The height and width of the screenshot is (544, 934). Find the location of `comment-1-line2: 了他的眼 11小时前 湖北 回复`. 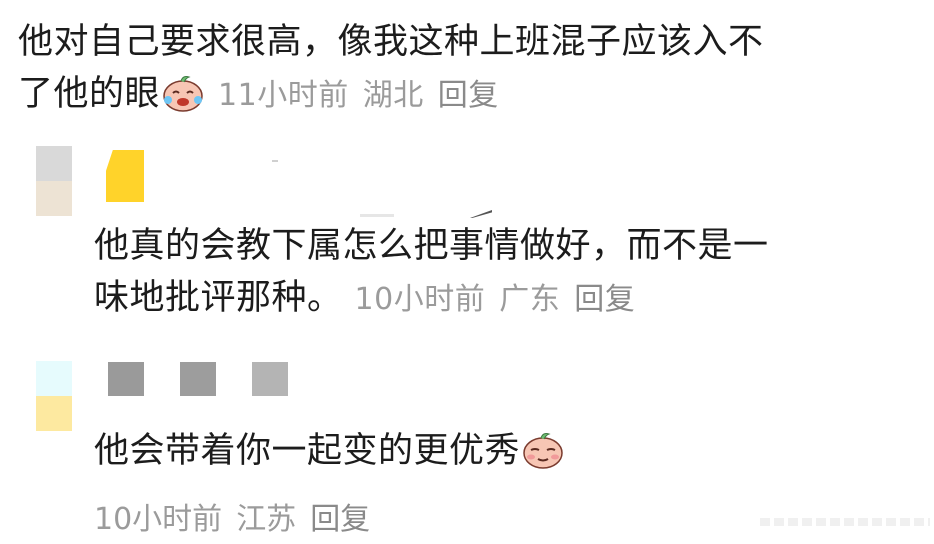

comment-1-line2: 了他的眼 11小时前 湖北 回复 is located at coordinates (468, 98).